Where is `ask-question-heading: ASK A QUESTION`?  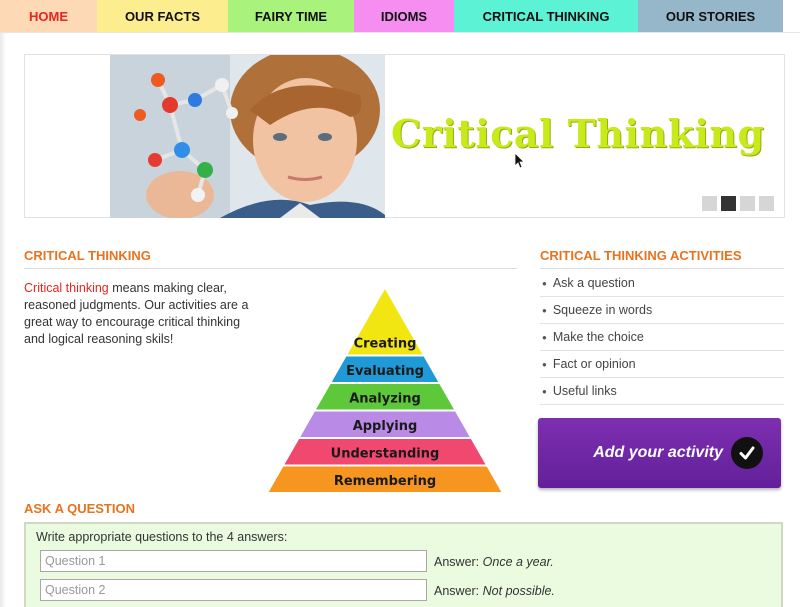 ask-question-heading: ASK A QUESTION is located at coordinates (79, 508).